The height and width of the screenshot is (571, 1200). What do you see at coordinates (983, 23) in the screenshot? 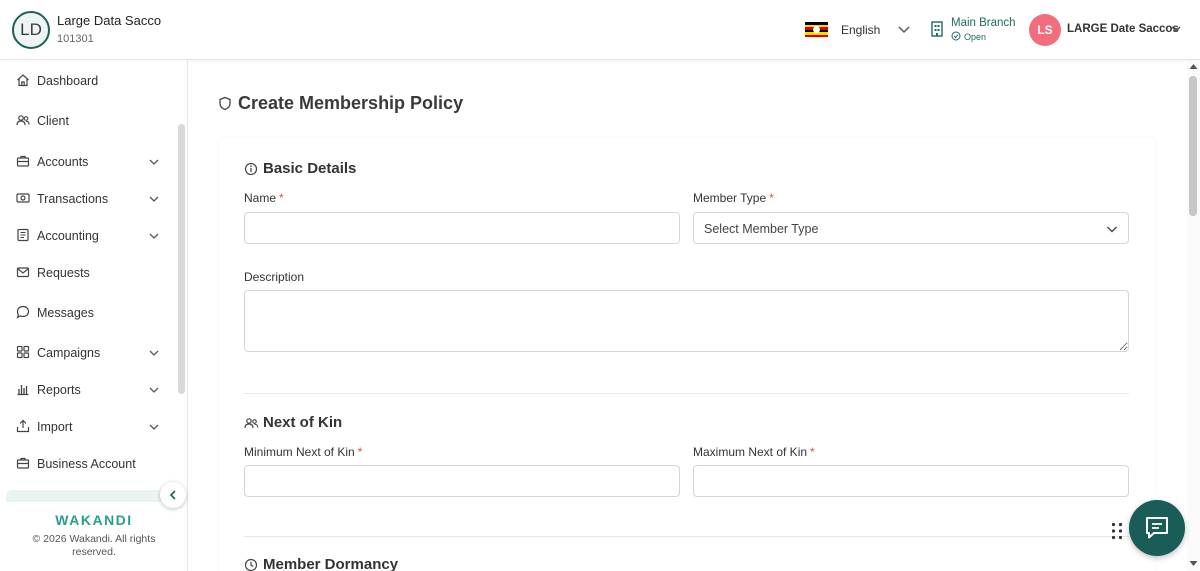
I see `branch-name: Main Branch` at bounding box center [983, 23].